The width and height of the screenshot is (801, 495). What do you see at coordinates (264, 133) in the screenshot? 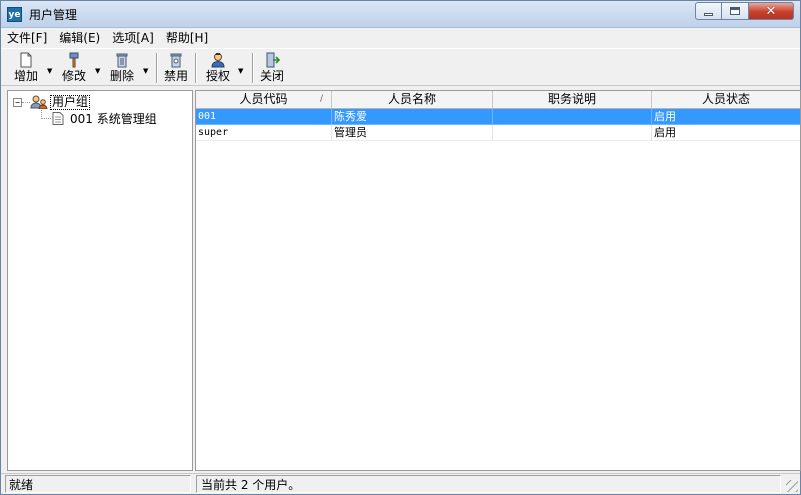
I see `cell-code: super` at bounding box center [264, 133].